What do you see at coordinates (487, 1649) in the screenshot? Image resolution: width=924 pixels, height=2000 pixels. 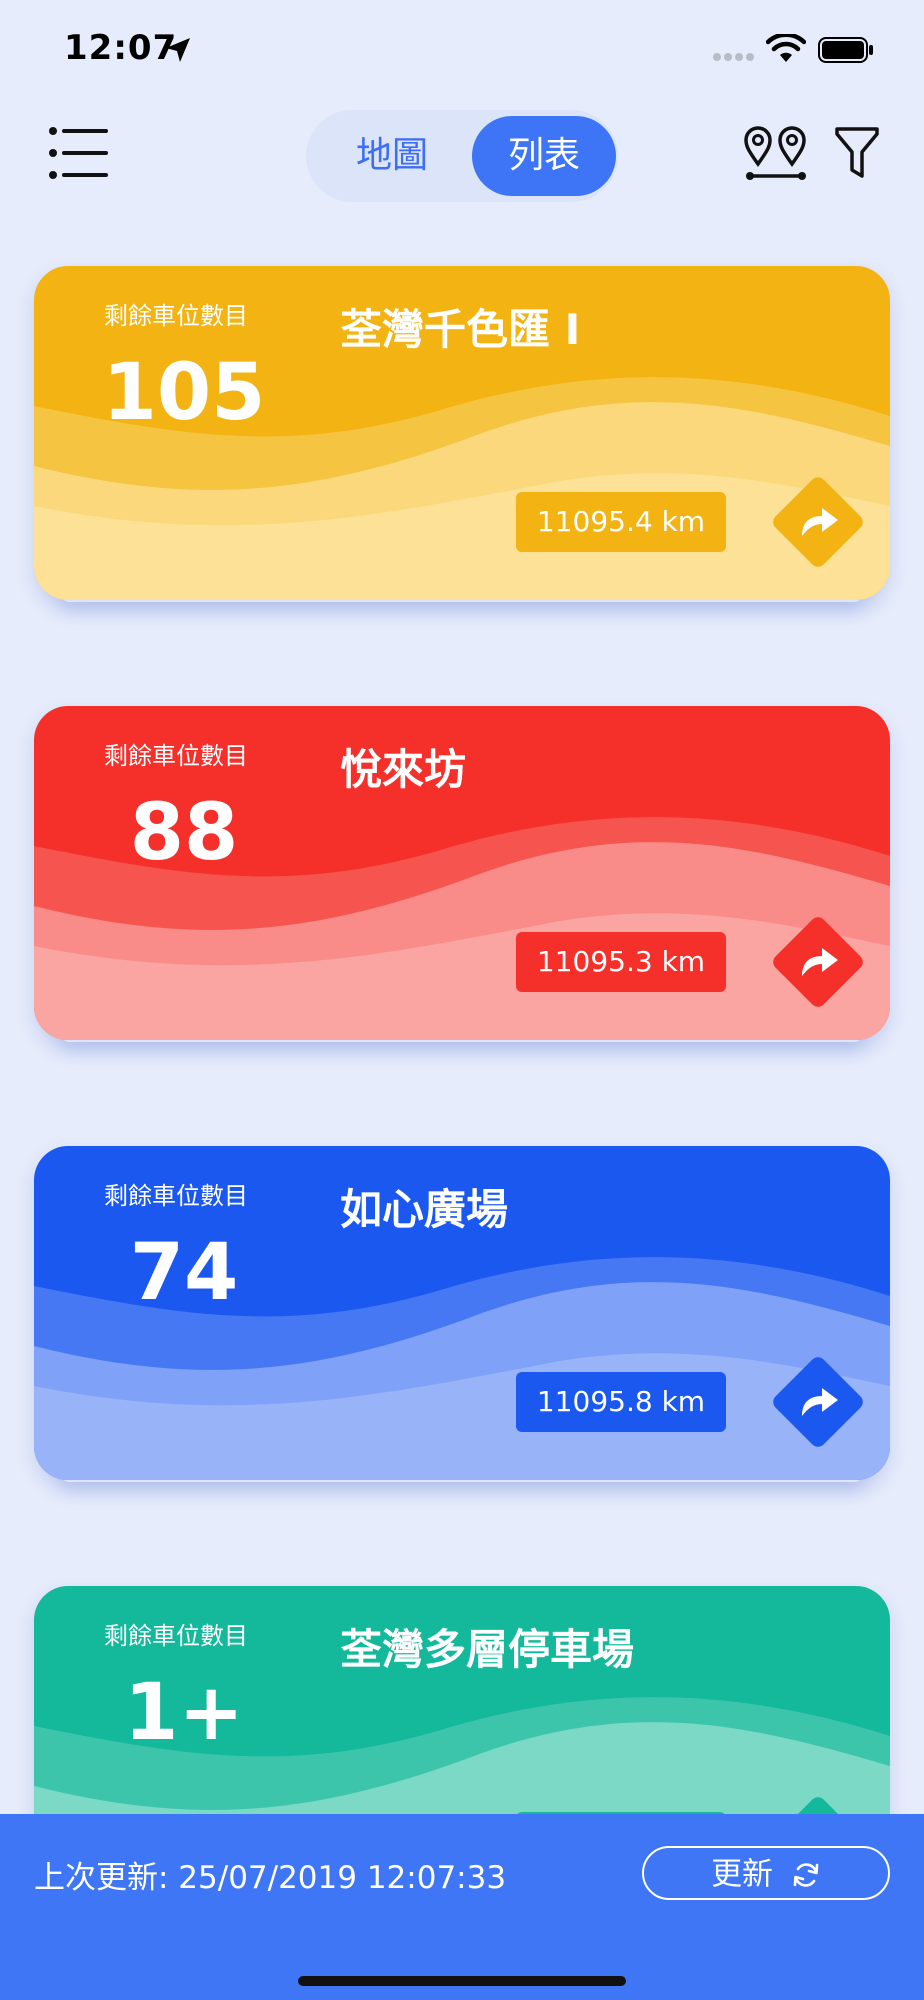 I see `carpark-name: 荃灣多層停車場` at bounding box center [487, 1649].